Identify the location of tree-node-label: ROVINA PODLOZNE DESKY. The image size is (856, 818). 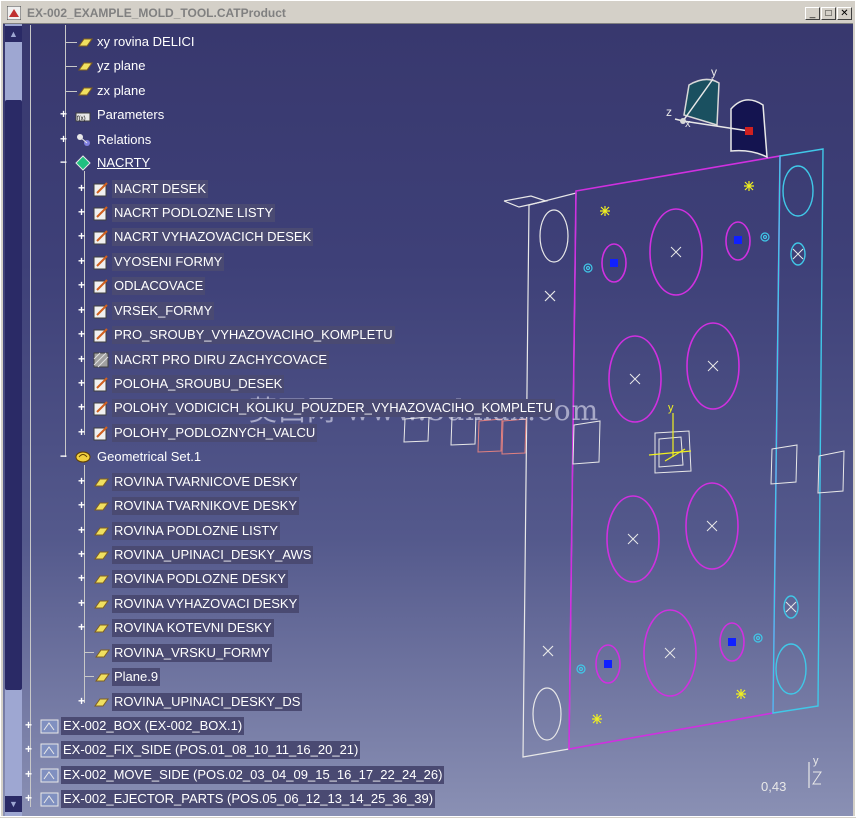
(200, 579).